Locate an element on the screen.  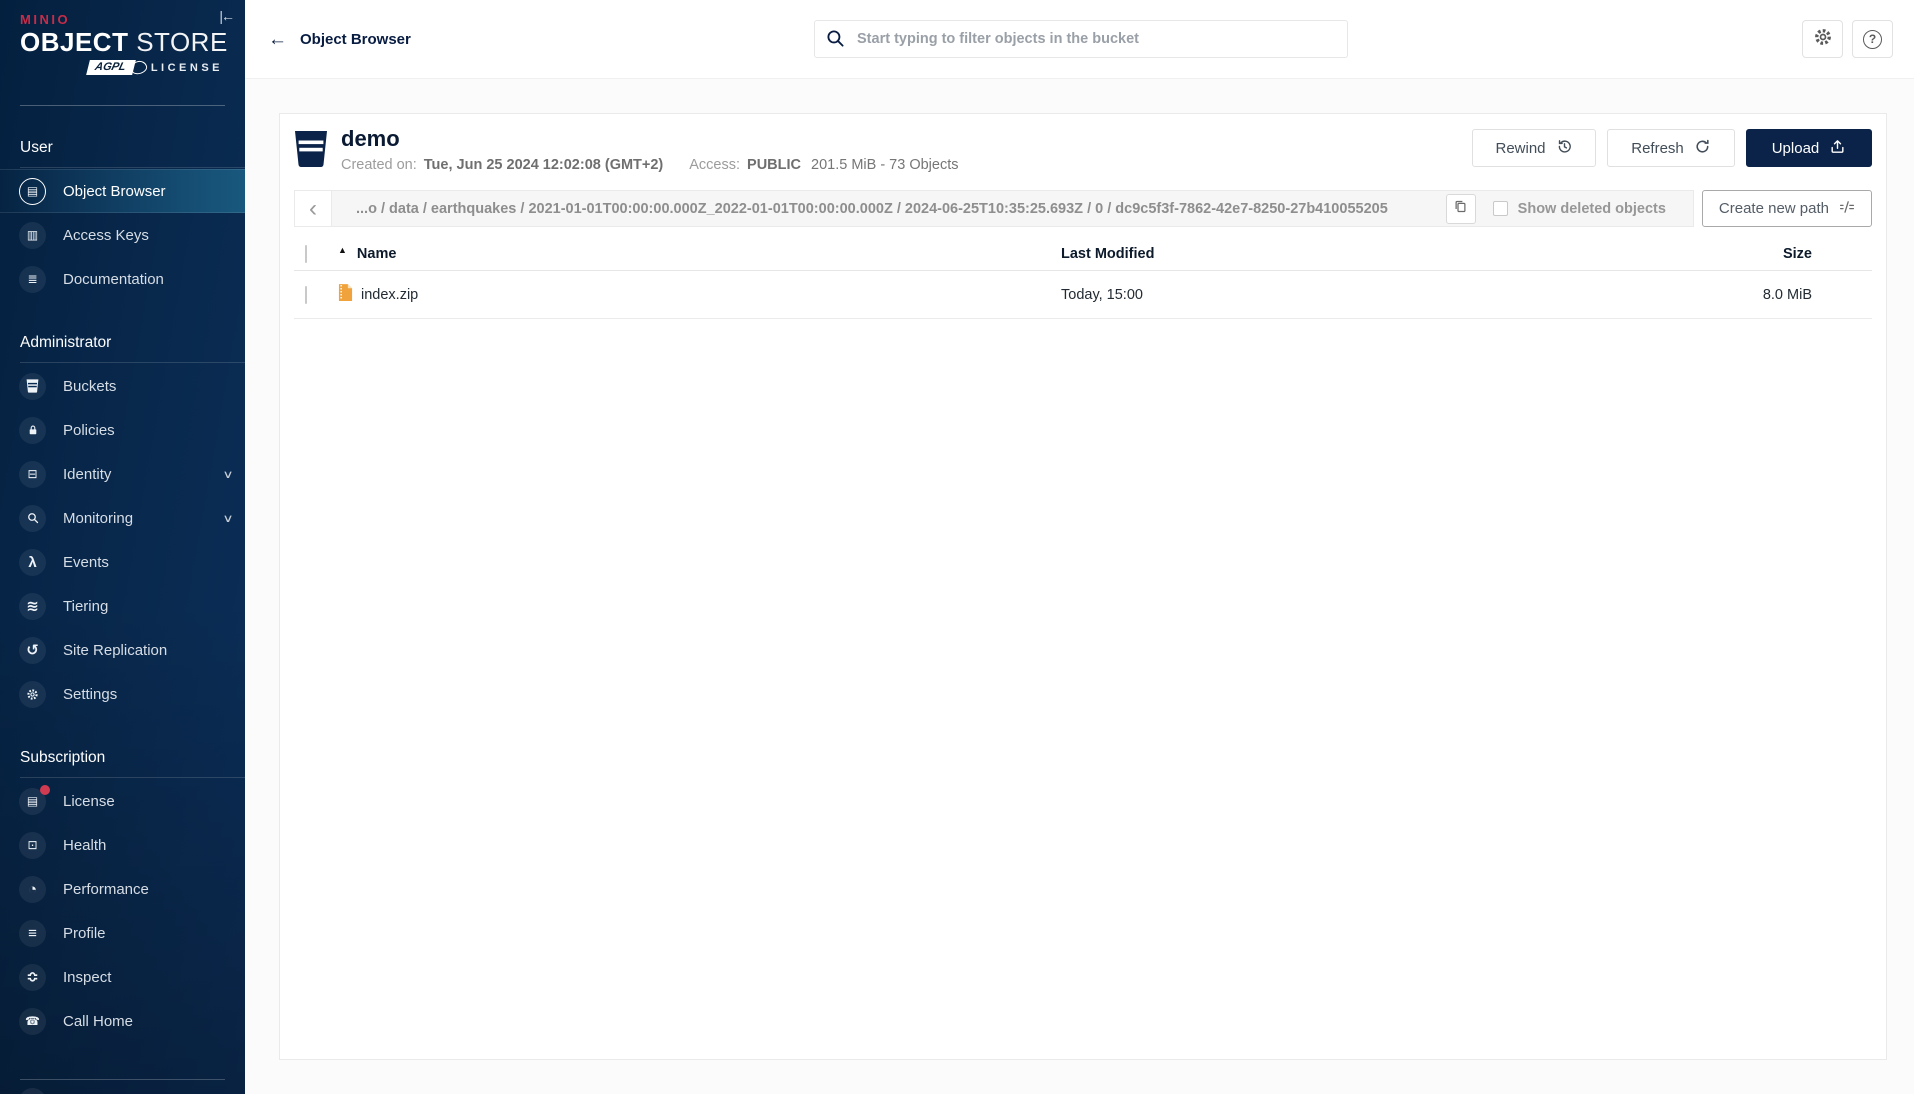
license-word: LICENSE is located at coordinates (186, 67).